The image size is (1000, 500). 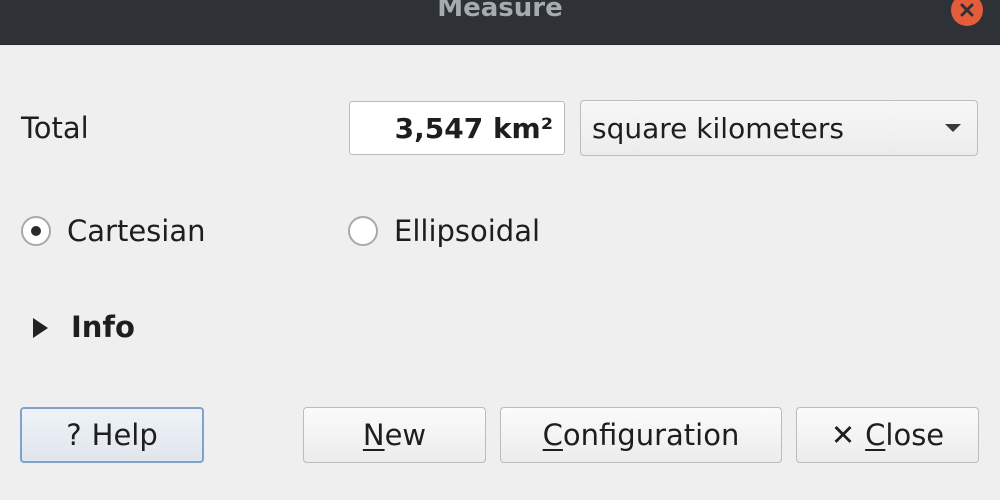 I want to click on close-button: ✕ Close, so click(x=887, y=435).